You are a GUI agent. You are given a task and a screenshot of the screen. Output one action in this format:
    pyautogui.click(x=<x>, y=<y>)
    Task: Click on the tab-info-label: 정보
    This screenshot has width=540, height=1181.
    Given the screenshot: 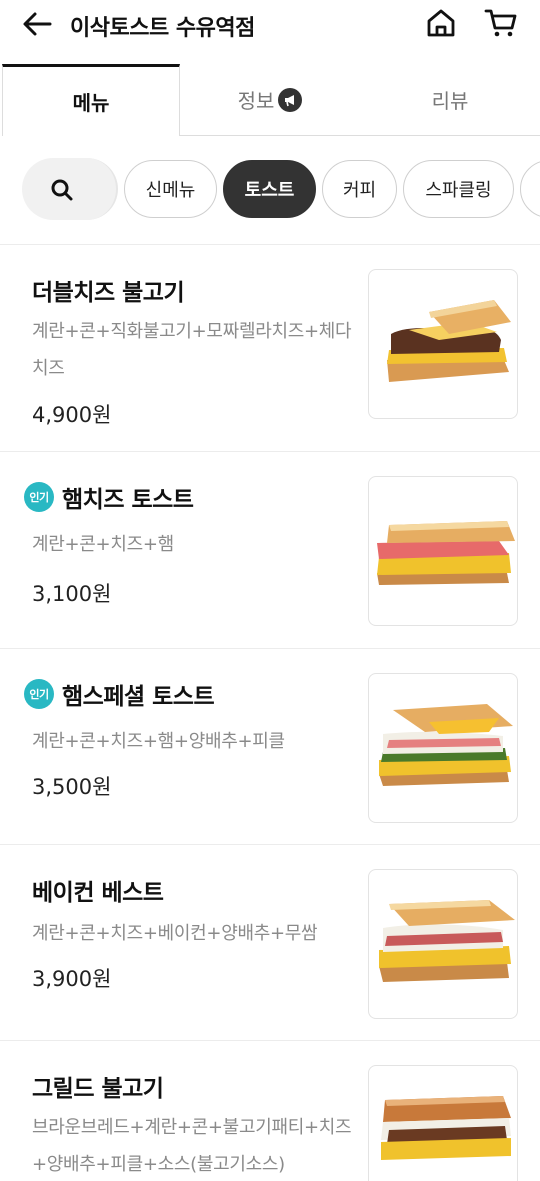 What is the action you would take?
    pyautogui.click(x=256, y=101)
    